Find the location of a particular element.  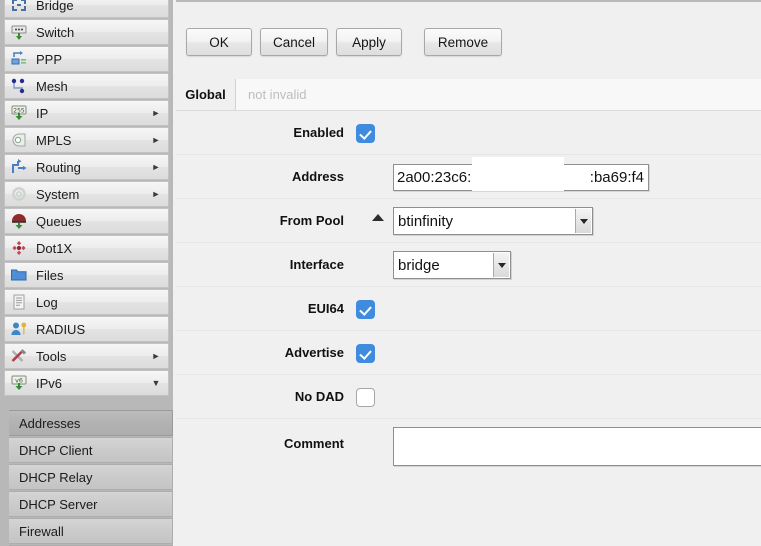

interface-value: bridge is located at coordinates (419, 265).